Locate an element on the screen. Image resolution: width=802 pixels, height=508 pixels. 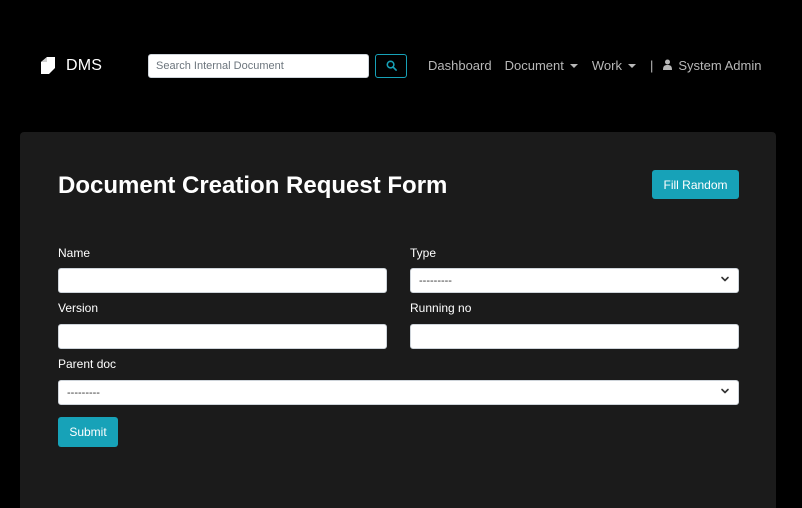
nav-dashboard-label: Dashboard is located at coordinates (460, 65).